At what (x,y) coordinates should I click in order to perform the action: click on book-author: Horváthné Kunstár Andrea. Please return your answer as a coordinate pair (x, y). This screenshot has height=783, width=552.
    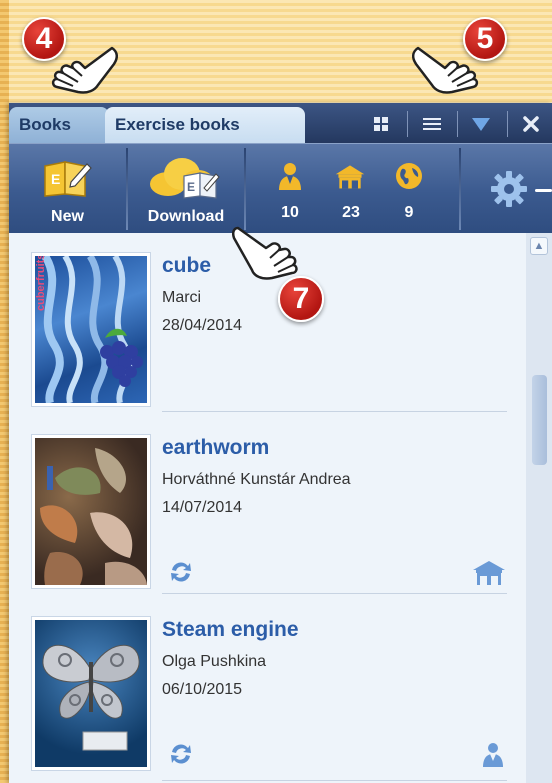
    Looking at the image, I should click on (256, 479).